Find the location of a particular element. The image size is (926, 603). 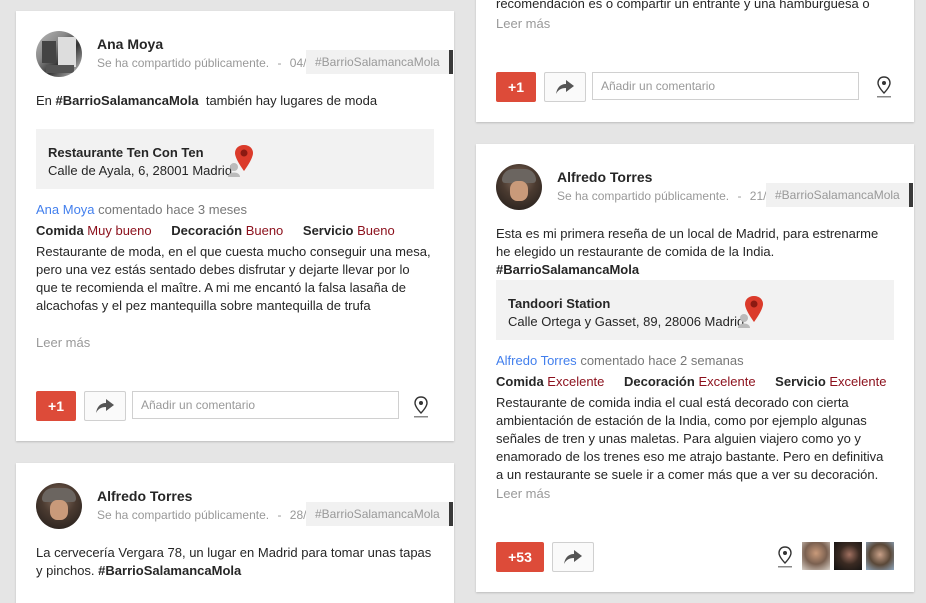

visibility-text: Se ha compartido públicamente. - 28/ is located at coordinates (202, 515).